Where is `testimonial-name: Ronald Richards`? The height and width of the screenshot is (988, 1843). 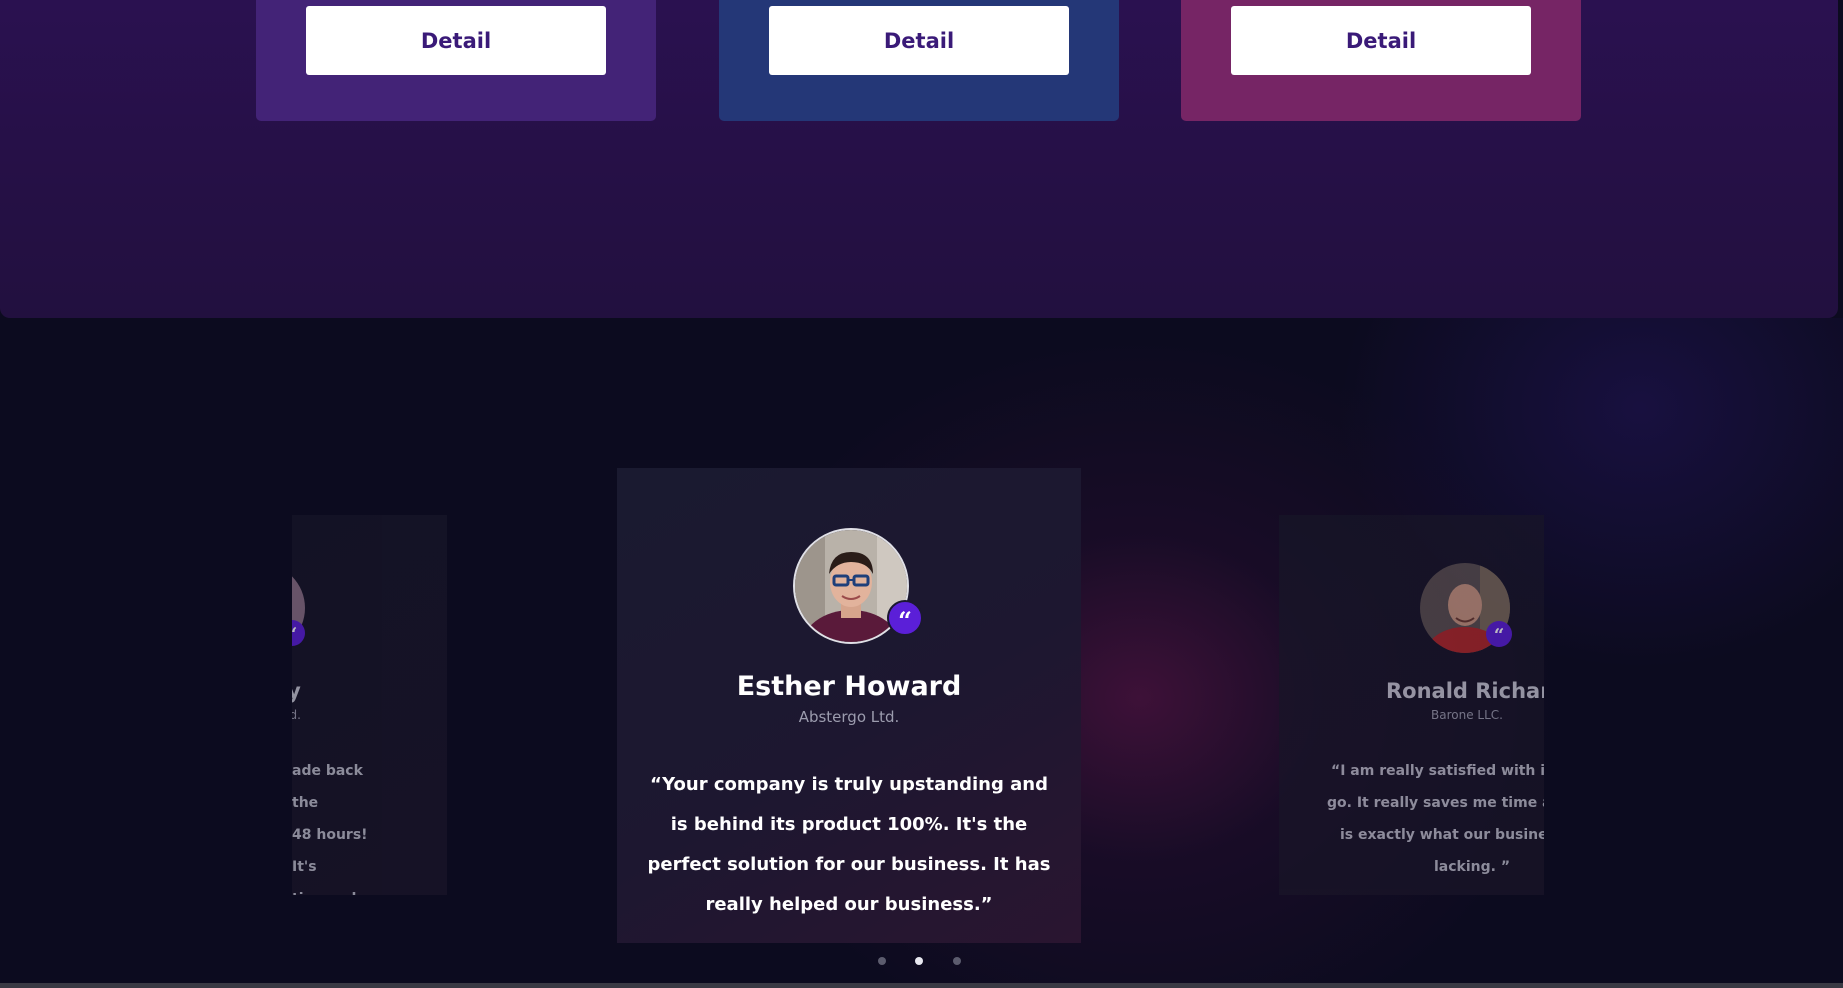
testimonial-name: Ronald Richards is located at coordinates (1465, 691).